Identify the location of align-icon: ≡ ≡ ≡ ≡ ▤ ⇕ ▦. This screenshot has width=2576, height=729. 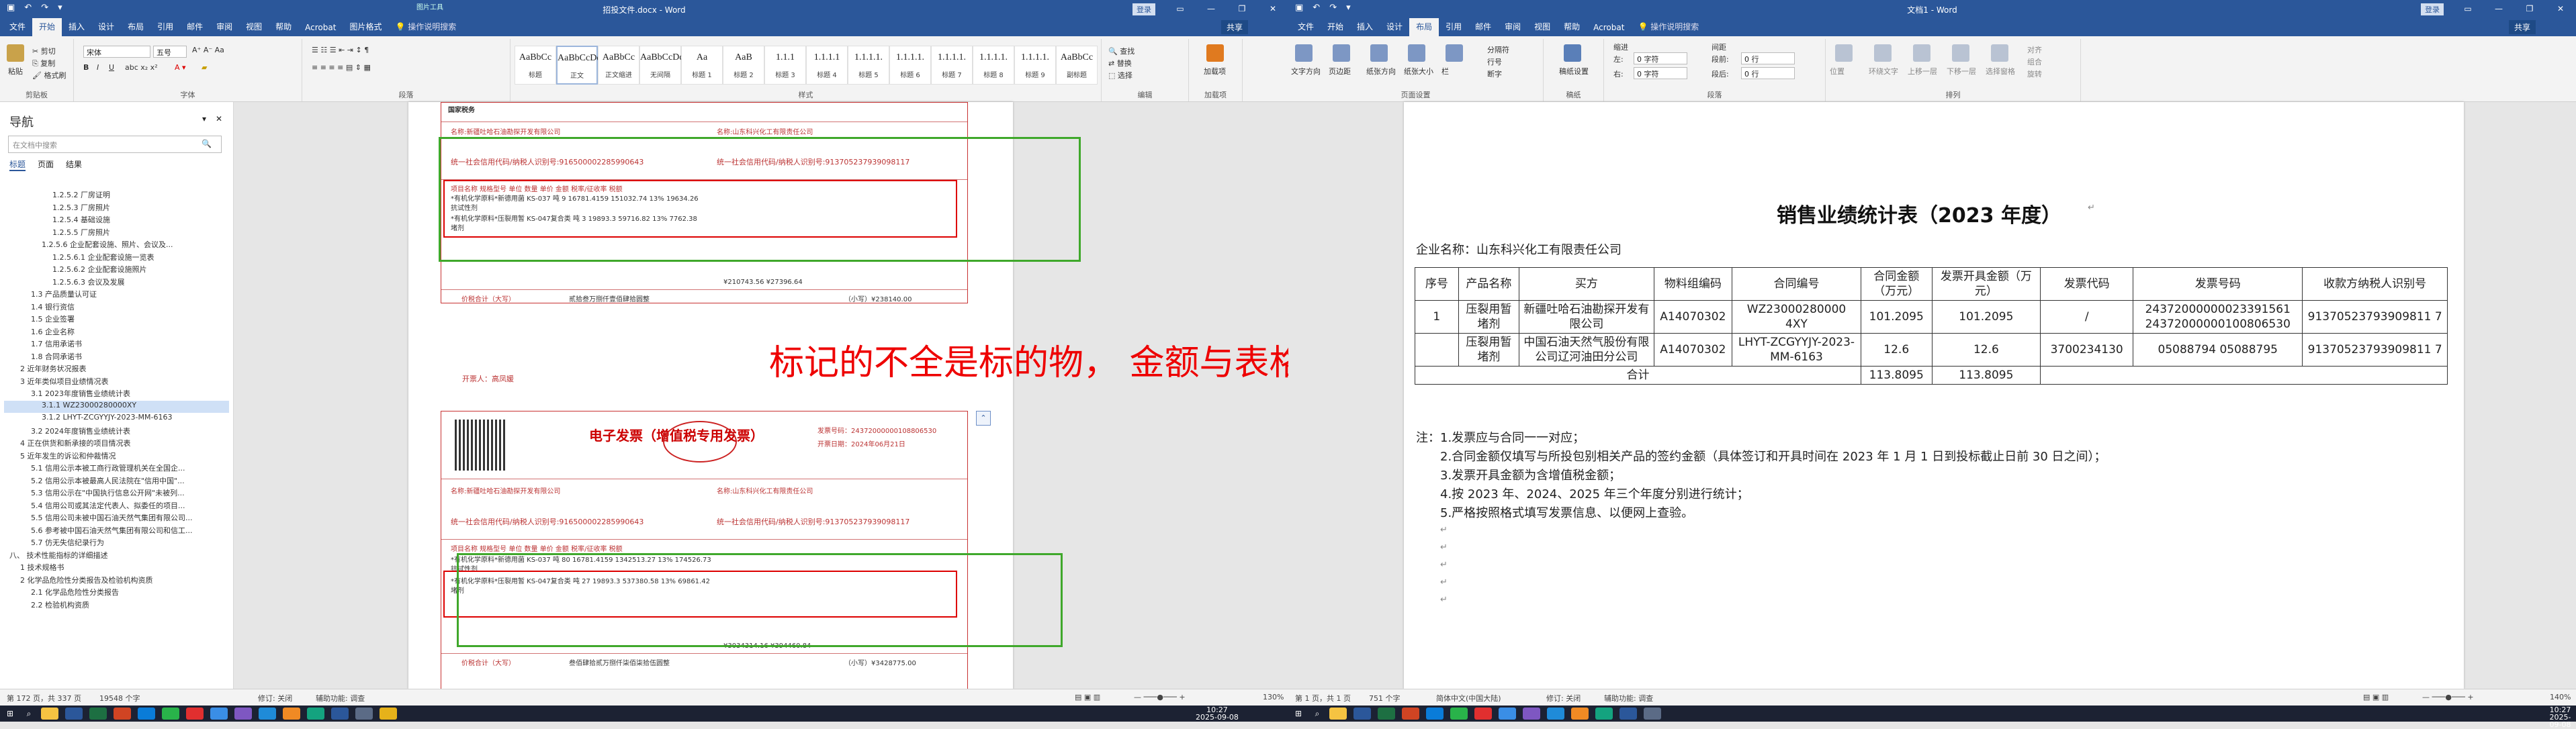
(342, 67).